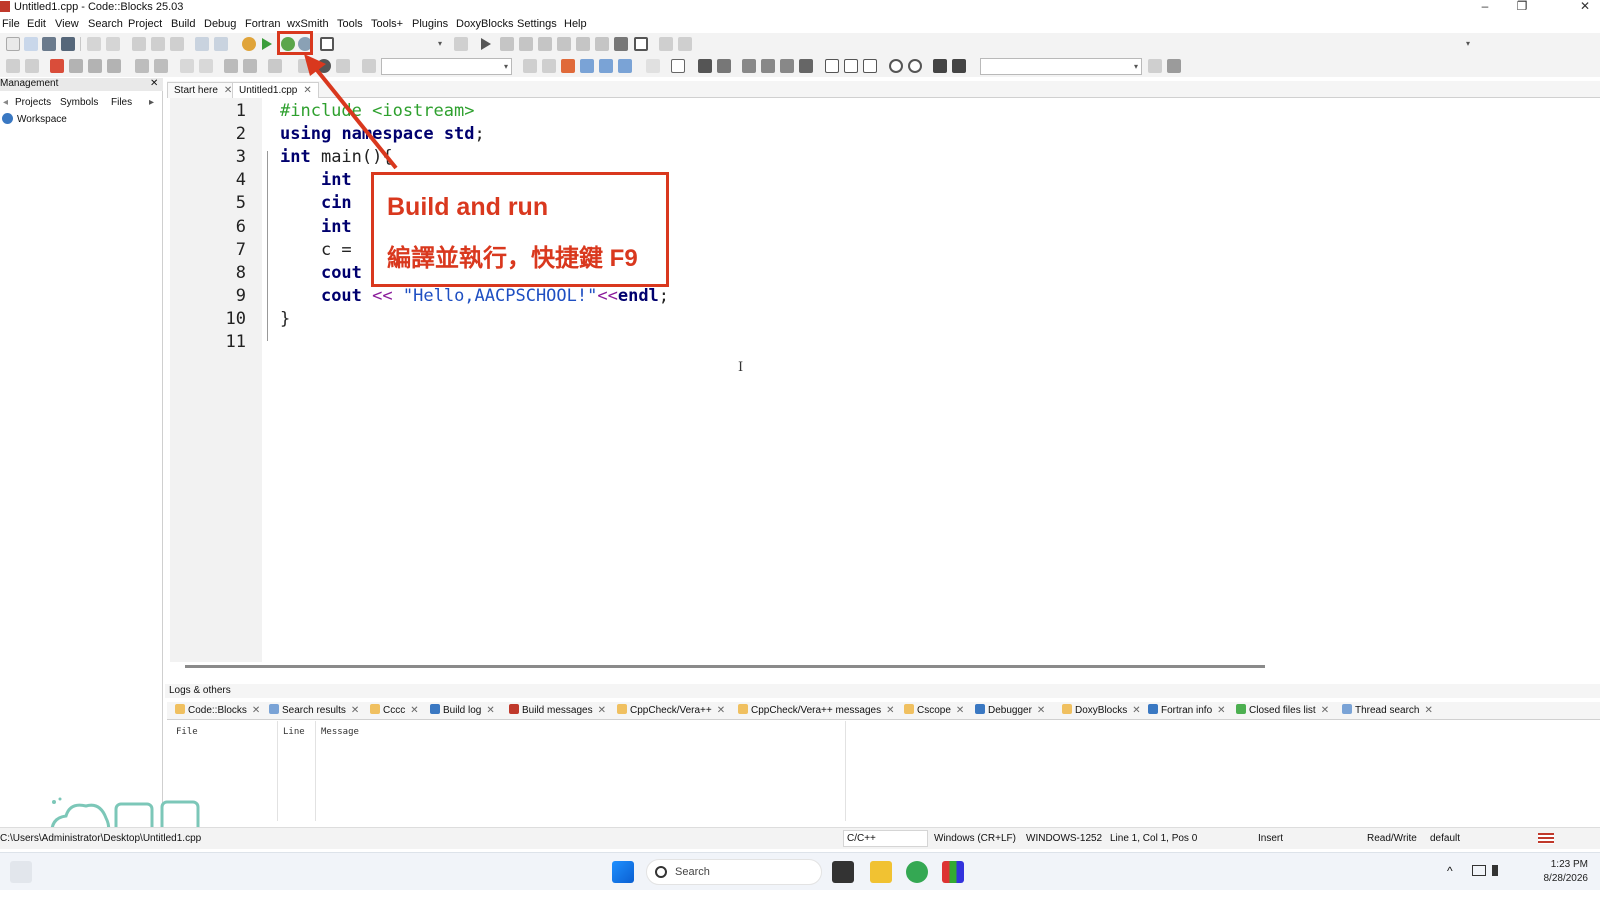 The height and width of the screenshot is (909, 1600). I want to click on match-brace-icon, so click(231, 66).